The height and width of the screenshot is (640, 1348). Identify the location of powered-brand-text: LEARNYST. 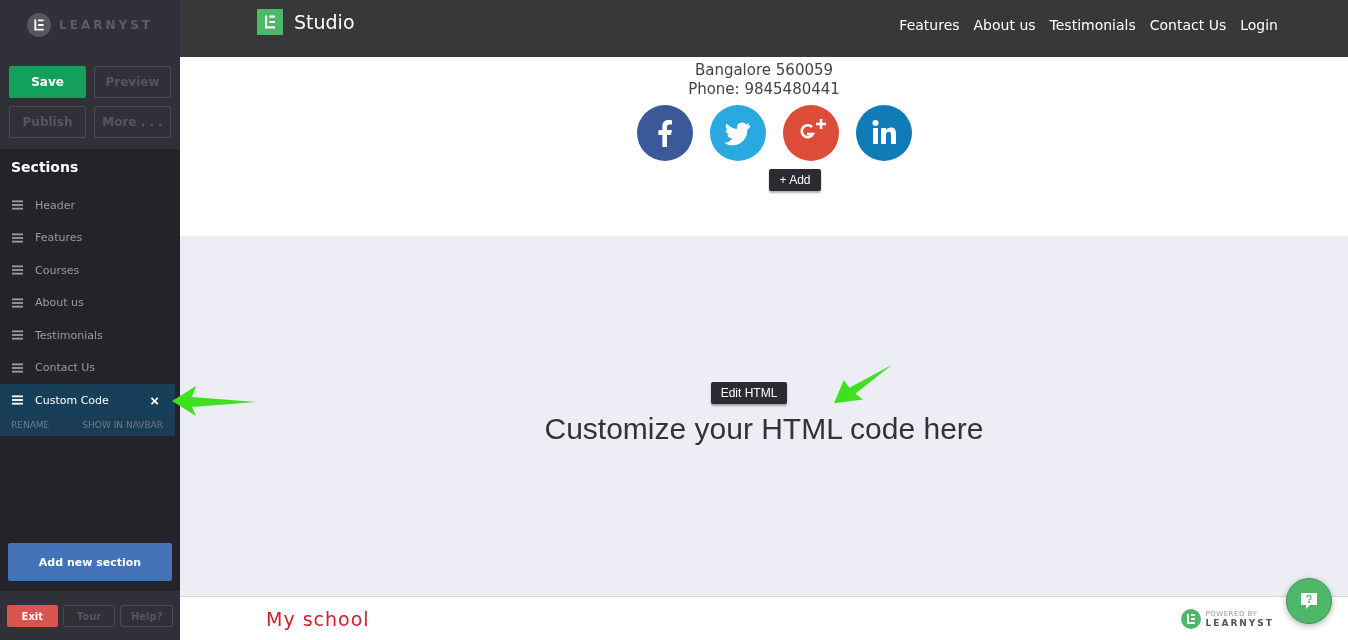
(1239, 622).